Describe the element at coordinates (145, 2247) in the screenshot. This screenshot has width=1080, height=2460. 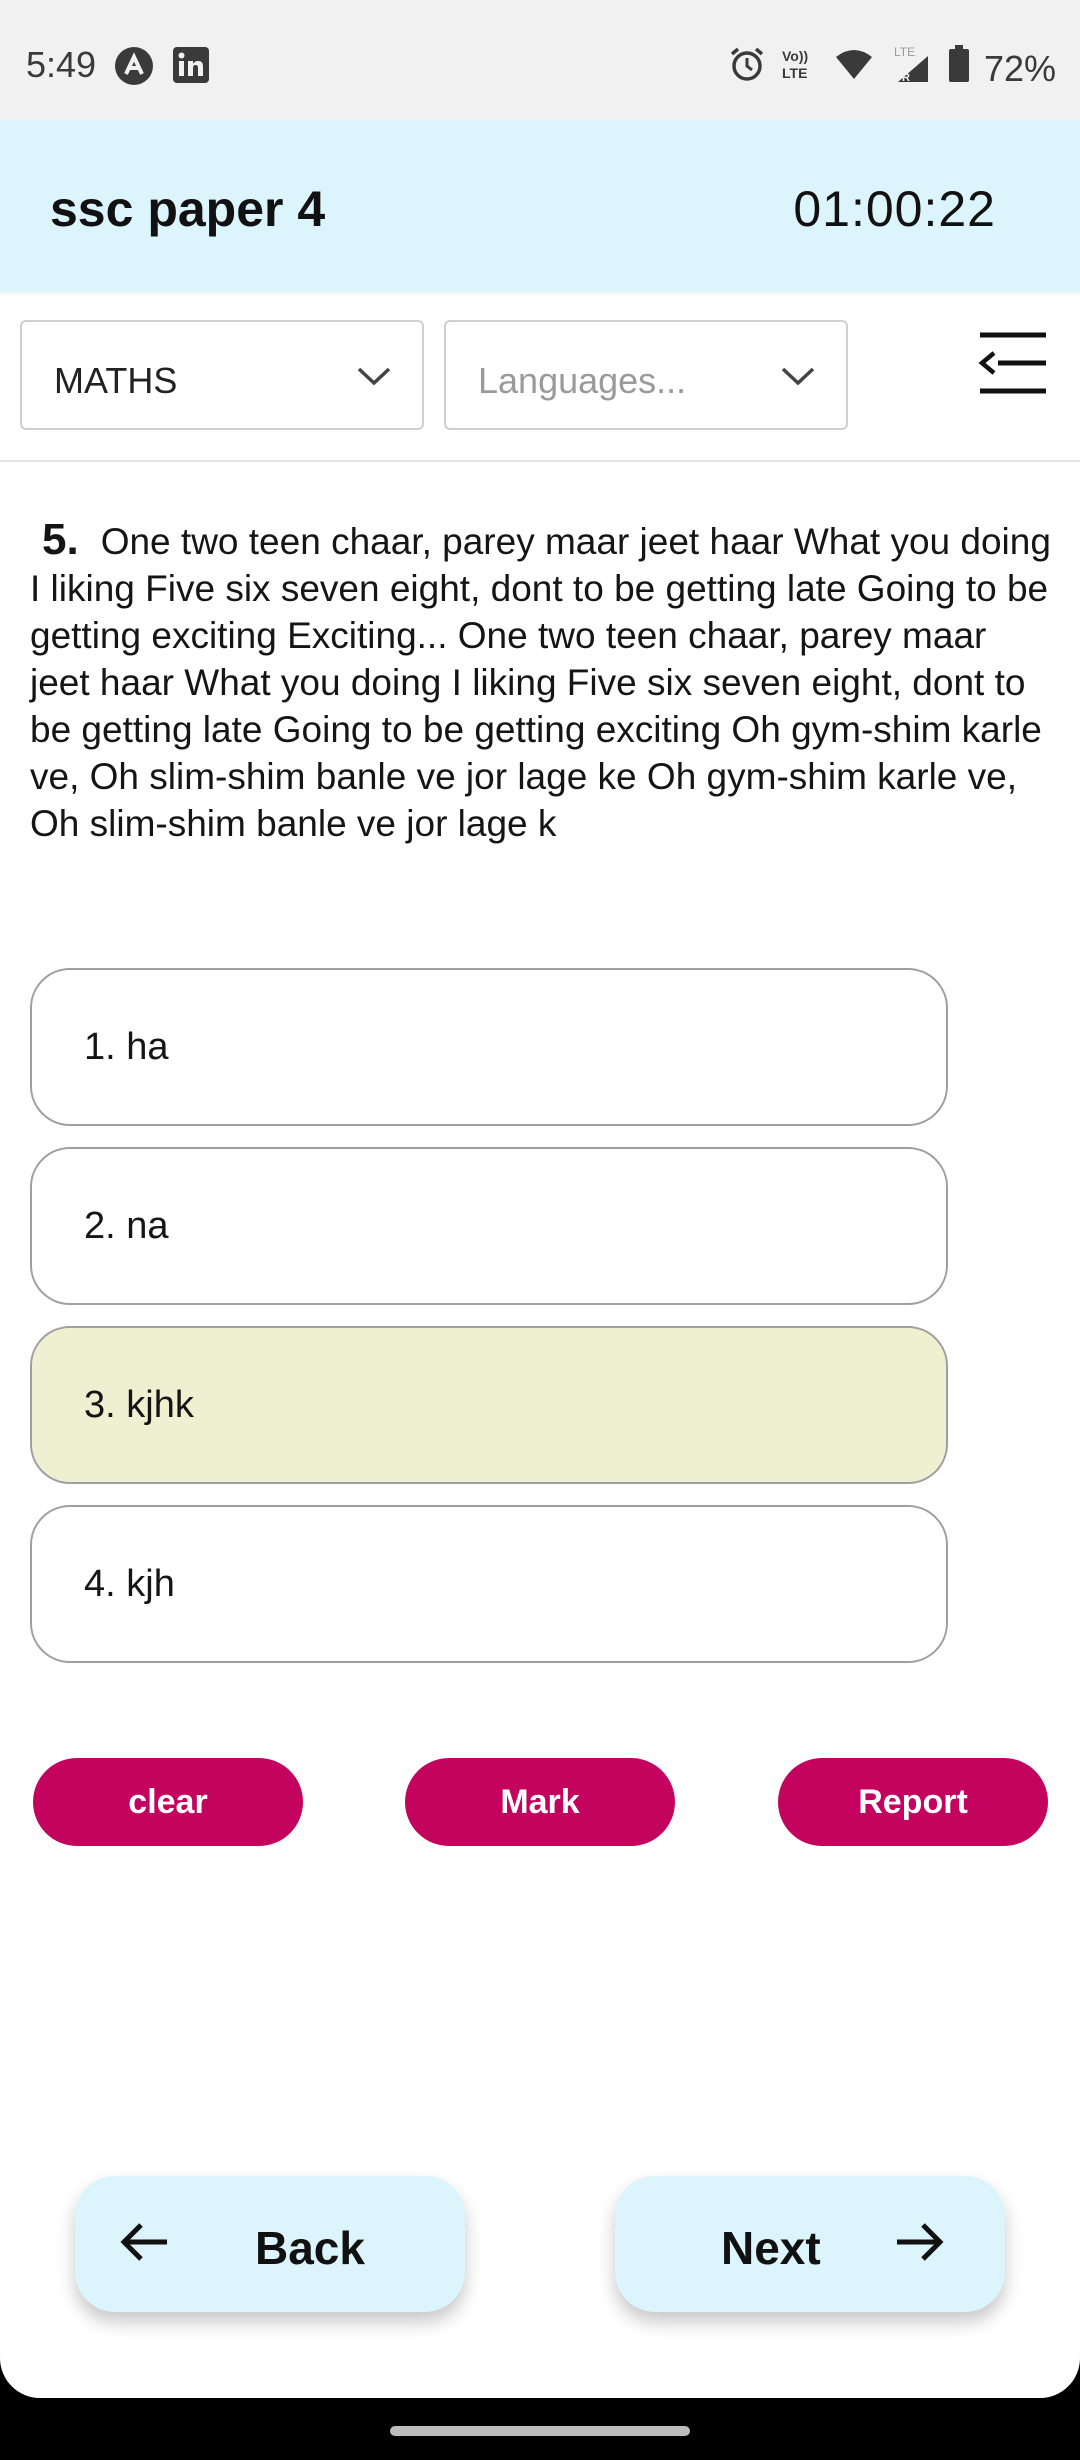
I see `arrow-left-icon` at that location.